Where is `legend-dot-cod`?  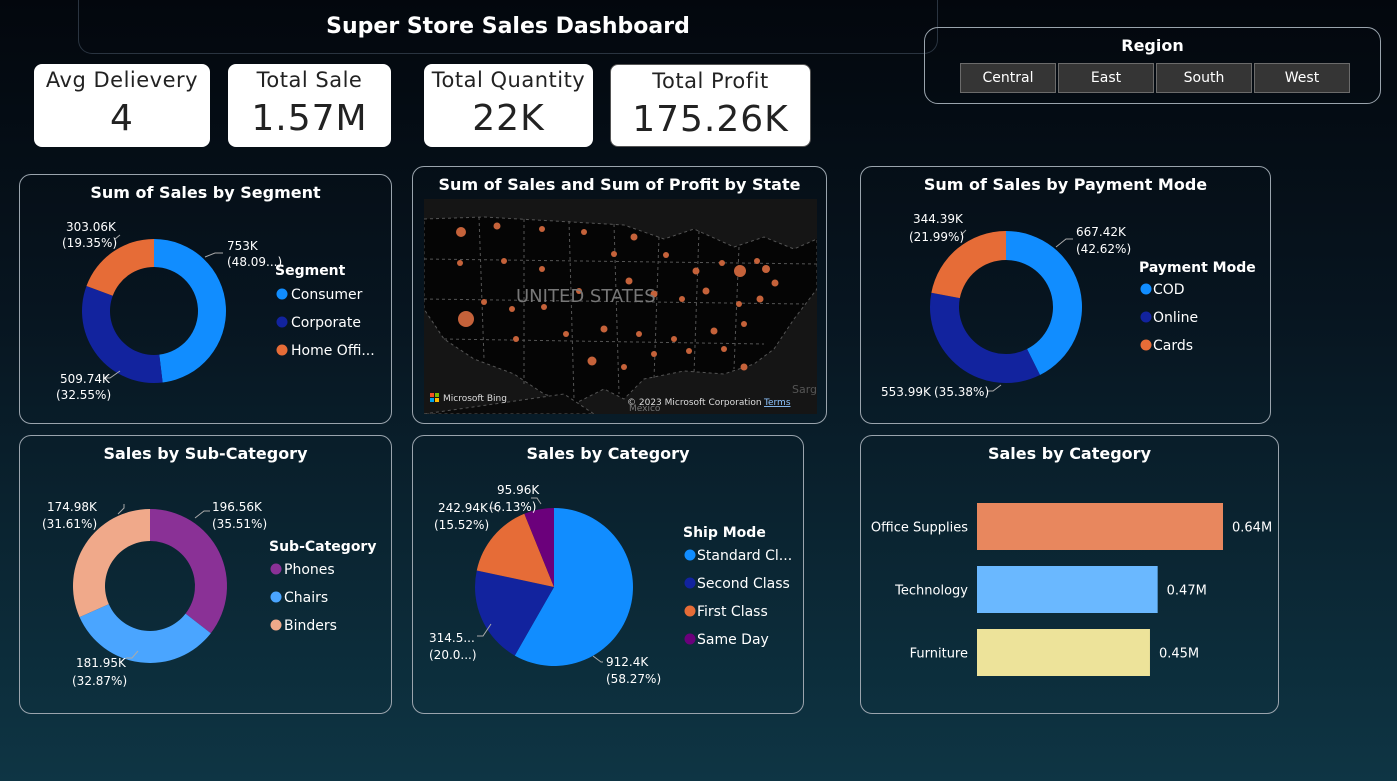 legend-dot-cod is located at coordinates (1146, 289).